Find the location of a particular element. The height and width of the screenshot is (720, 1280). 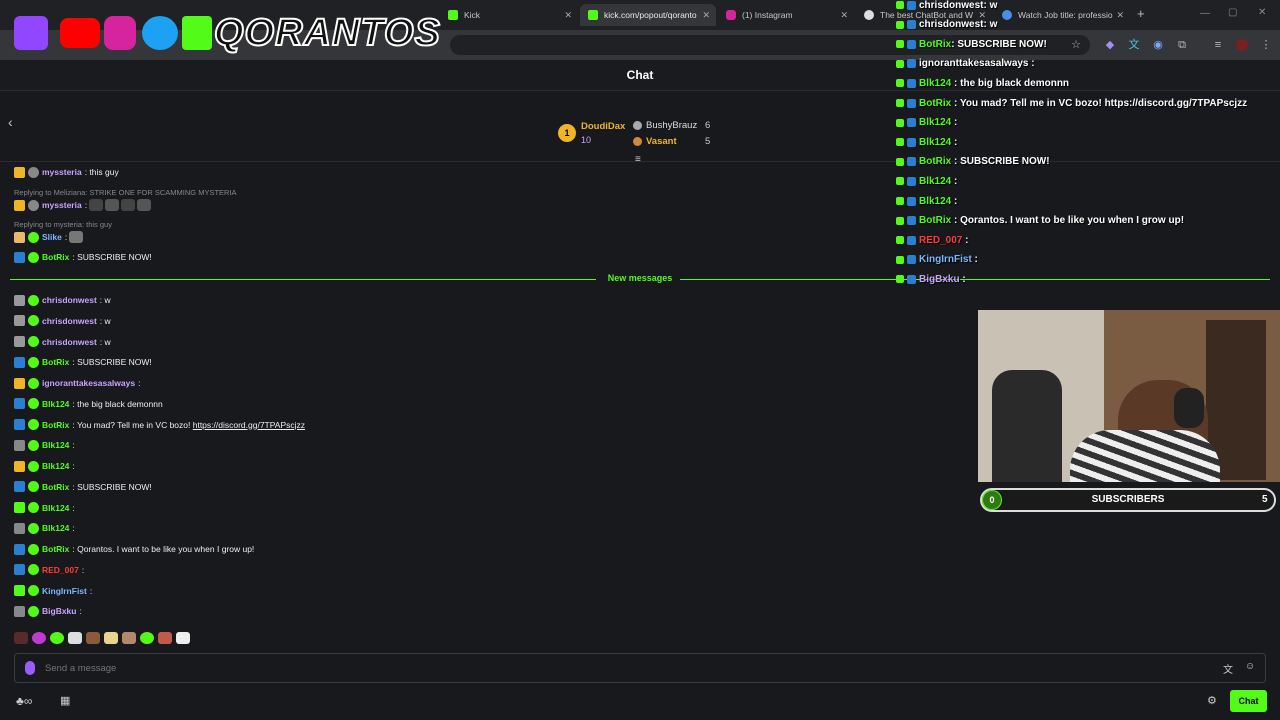

leaderboard-second-name: BushyBrauz is located at coordinates (671, 125).